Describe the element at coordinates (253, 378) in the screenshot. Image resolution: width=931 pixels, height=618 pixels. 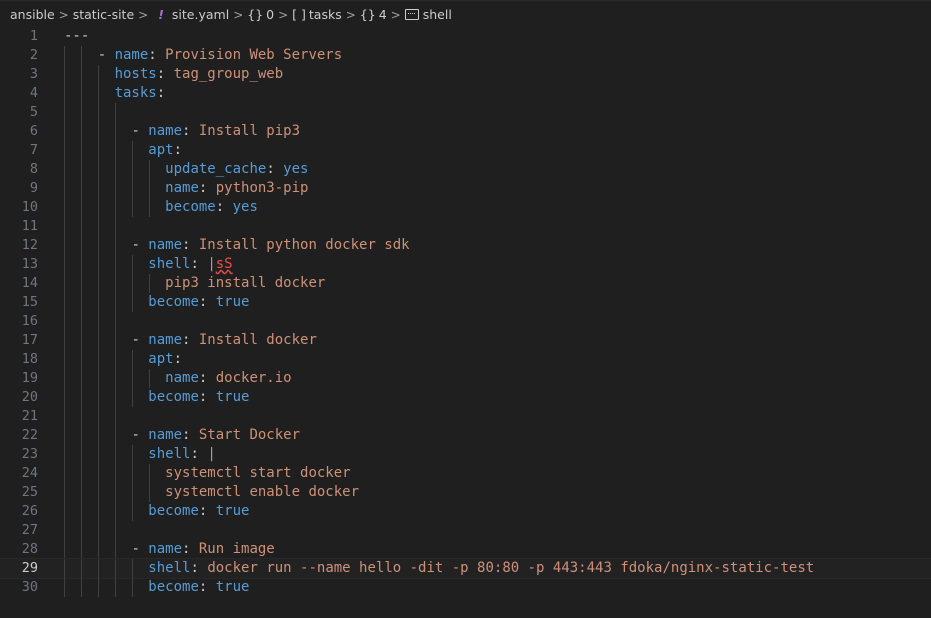
I see `yaml-value: docker.io` at that location.